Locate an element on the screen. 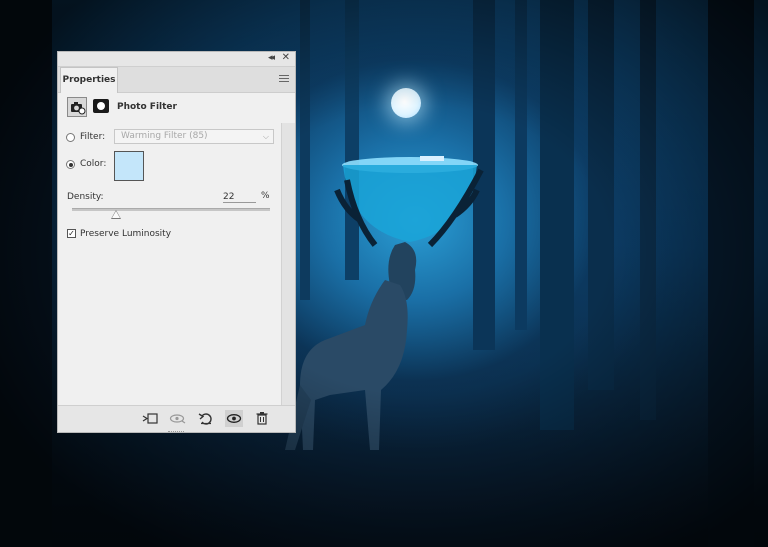  layer-mask-icon is located at coordinates (101, 106).